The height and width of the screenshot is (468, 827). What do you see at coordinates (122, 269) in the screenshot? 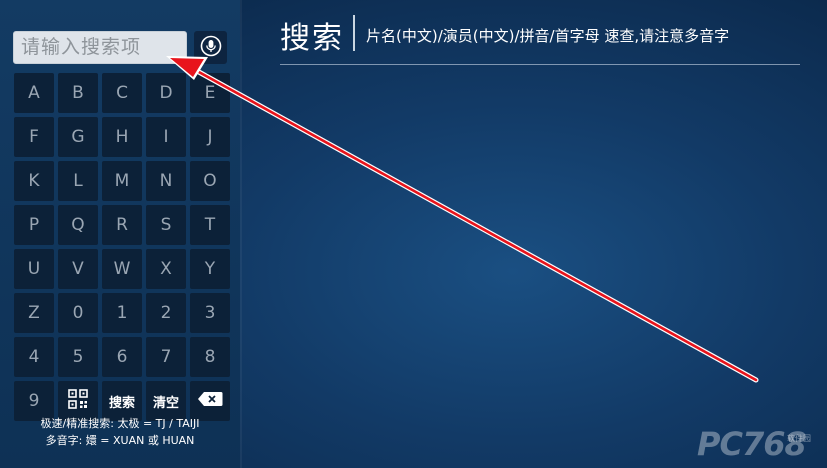
I see `key-w: W` at bounding box center [122, 269].